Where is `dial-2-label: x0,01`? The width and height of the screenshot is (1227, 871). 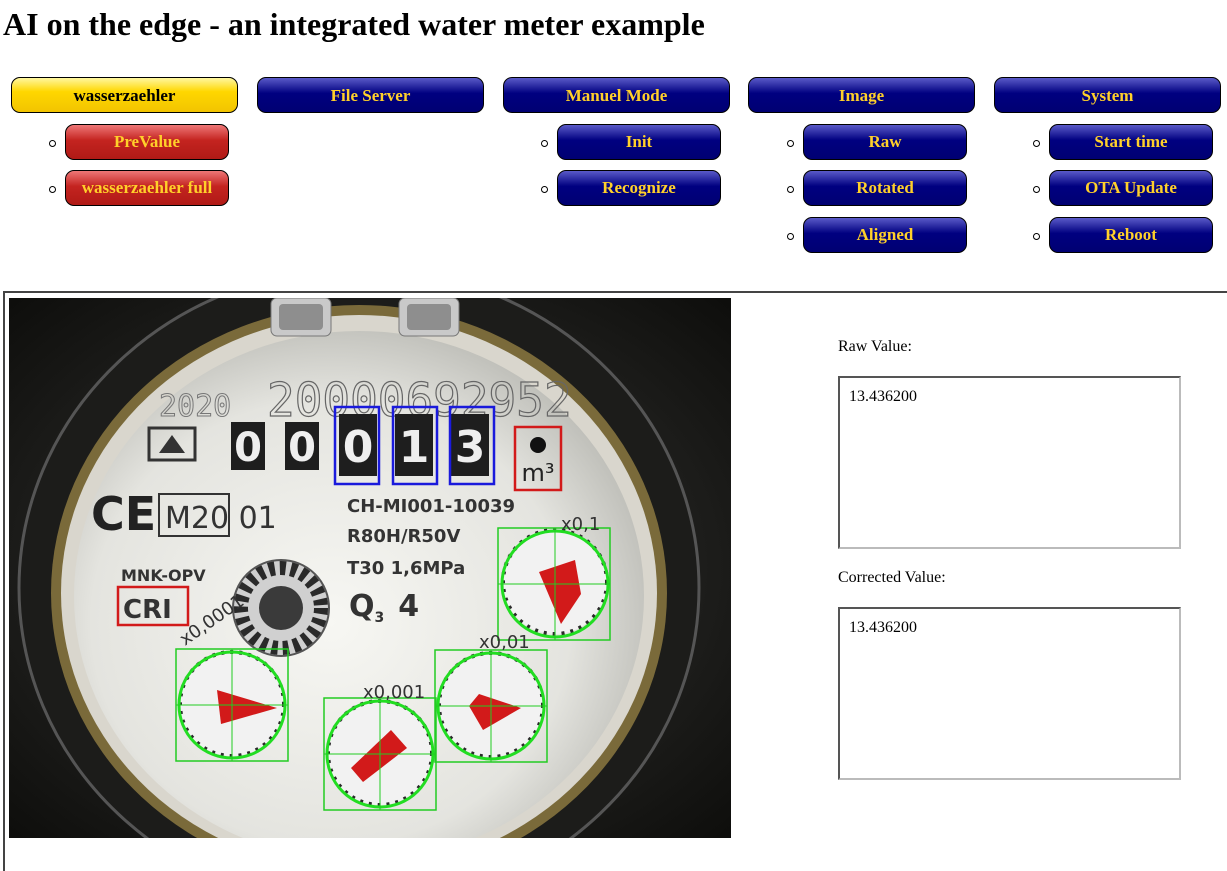 dial-2-label: x0,01 is located at coordinates (504, 642).